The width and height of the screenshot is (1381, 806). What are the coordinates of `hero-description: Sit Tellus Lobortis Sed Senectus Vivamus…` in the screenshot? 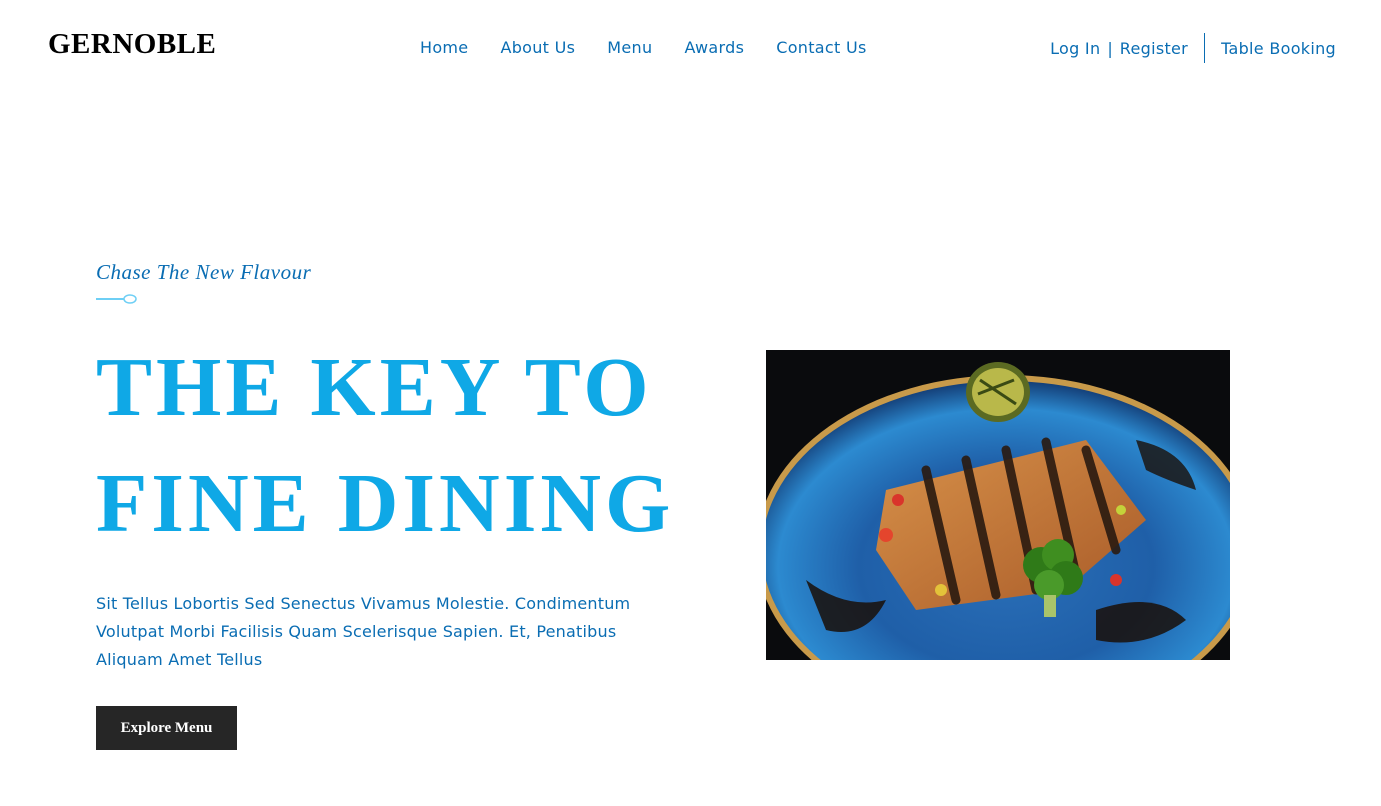 It's located at (363, 631).